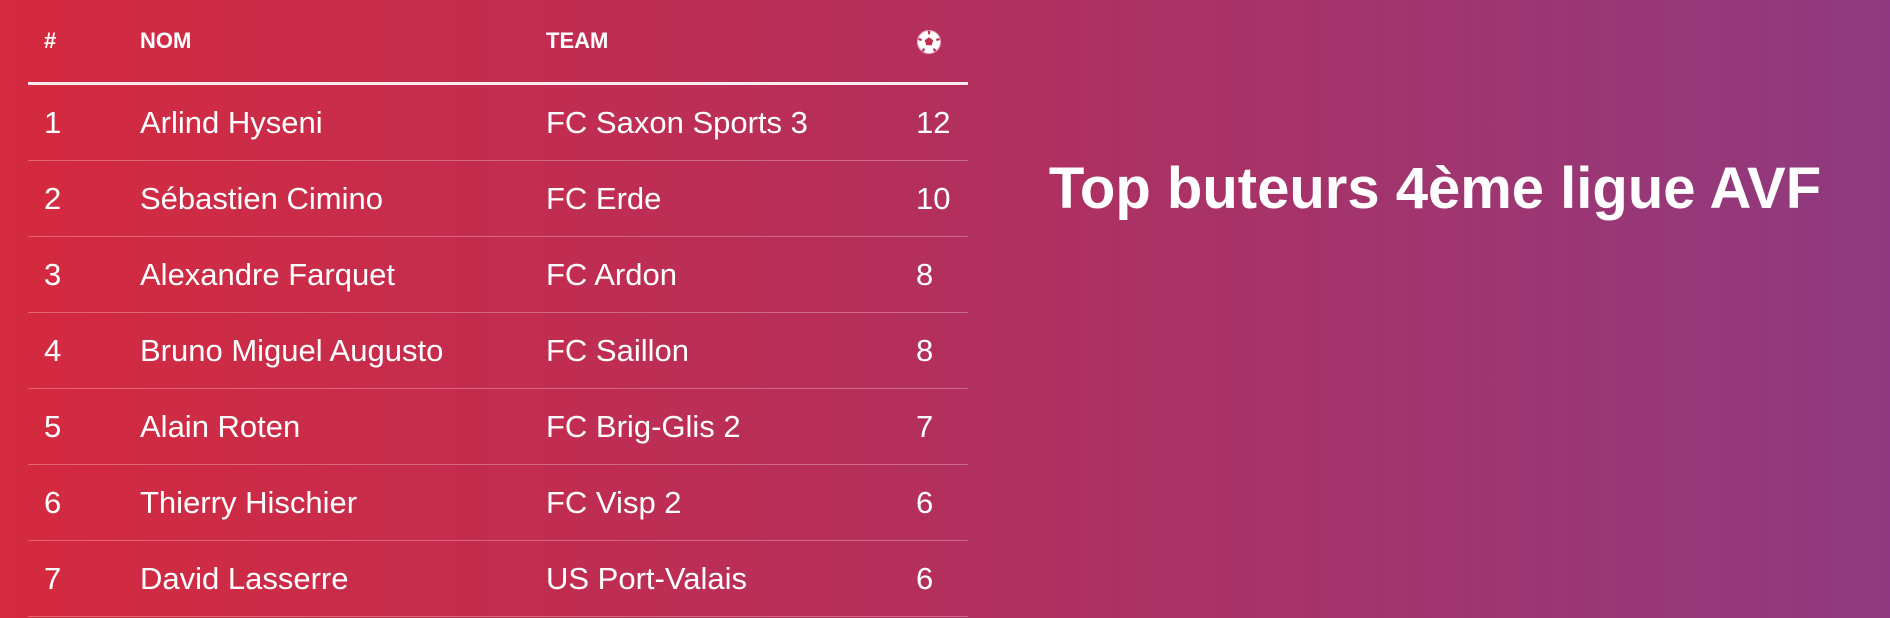  Describe the element at coordinates (84, 42) in the screenshot. I see `column-header-rank: #` at that location.